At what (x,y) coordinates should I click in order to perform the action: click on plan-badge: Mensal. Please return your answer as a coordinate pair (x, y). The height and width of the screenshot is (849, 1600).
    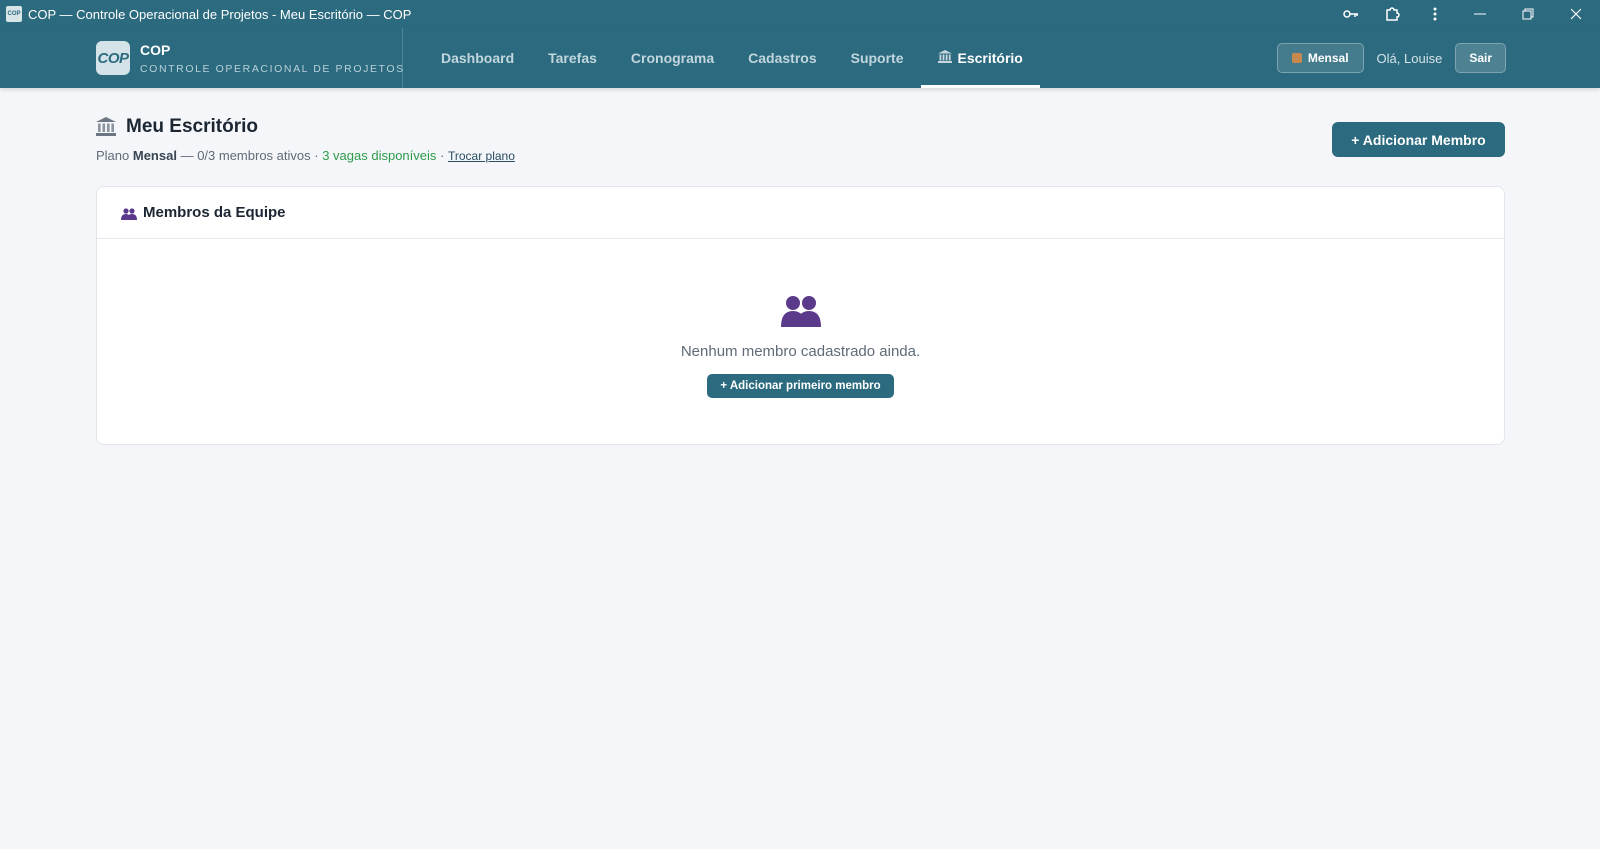
    Looking at the image, I should click on (1320, 58).